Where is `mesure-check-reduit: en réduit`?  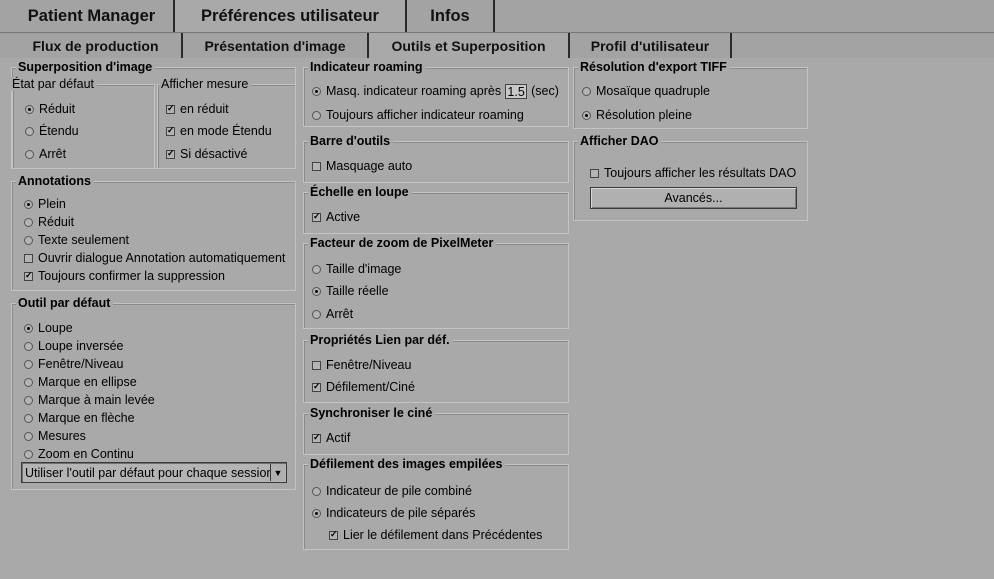 mesure-check-reduit: en réduit is located at coordinates (197, 109).